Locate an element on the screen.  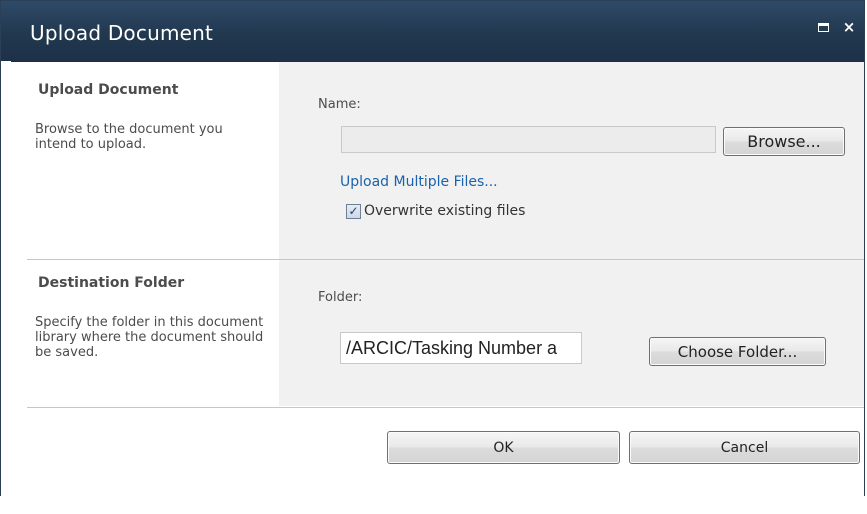
close-icon: × is located at coordinates (849, 26).